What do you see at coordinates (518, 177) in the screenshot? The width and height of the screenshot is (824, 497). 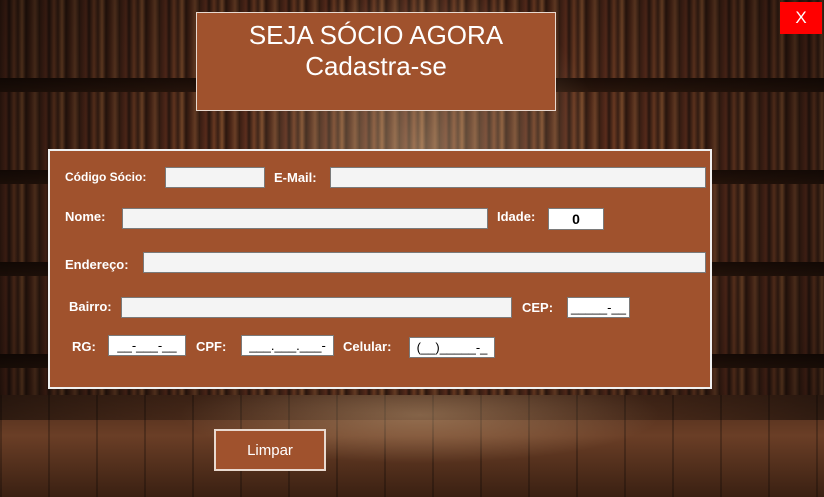 I see `email-input` at bounding box center [518, 177].